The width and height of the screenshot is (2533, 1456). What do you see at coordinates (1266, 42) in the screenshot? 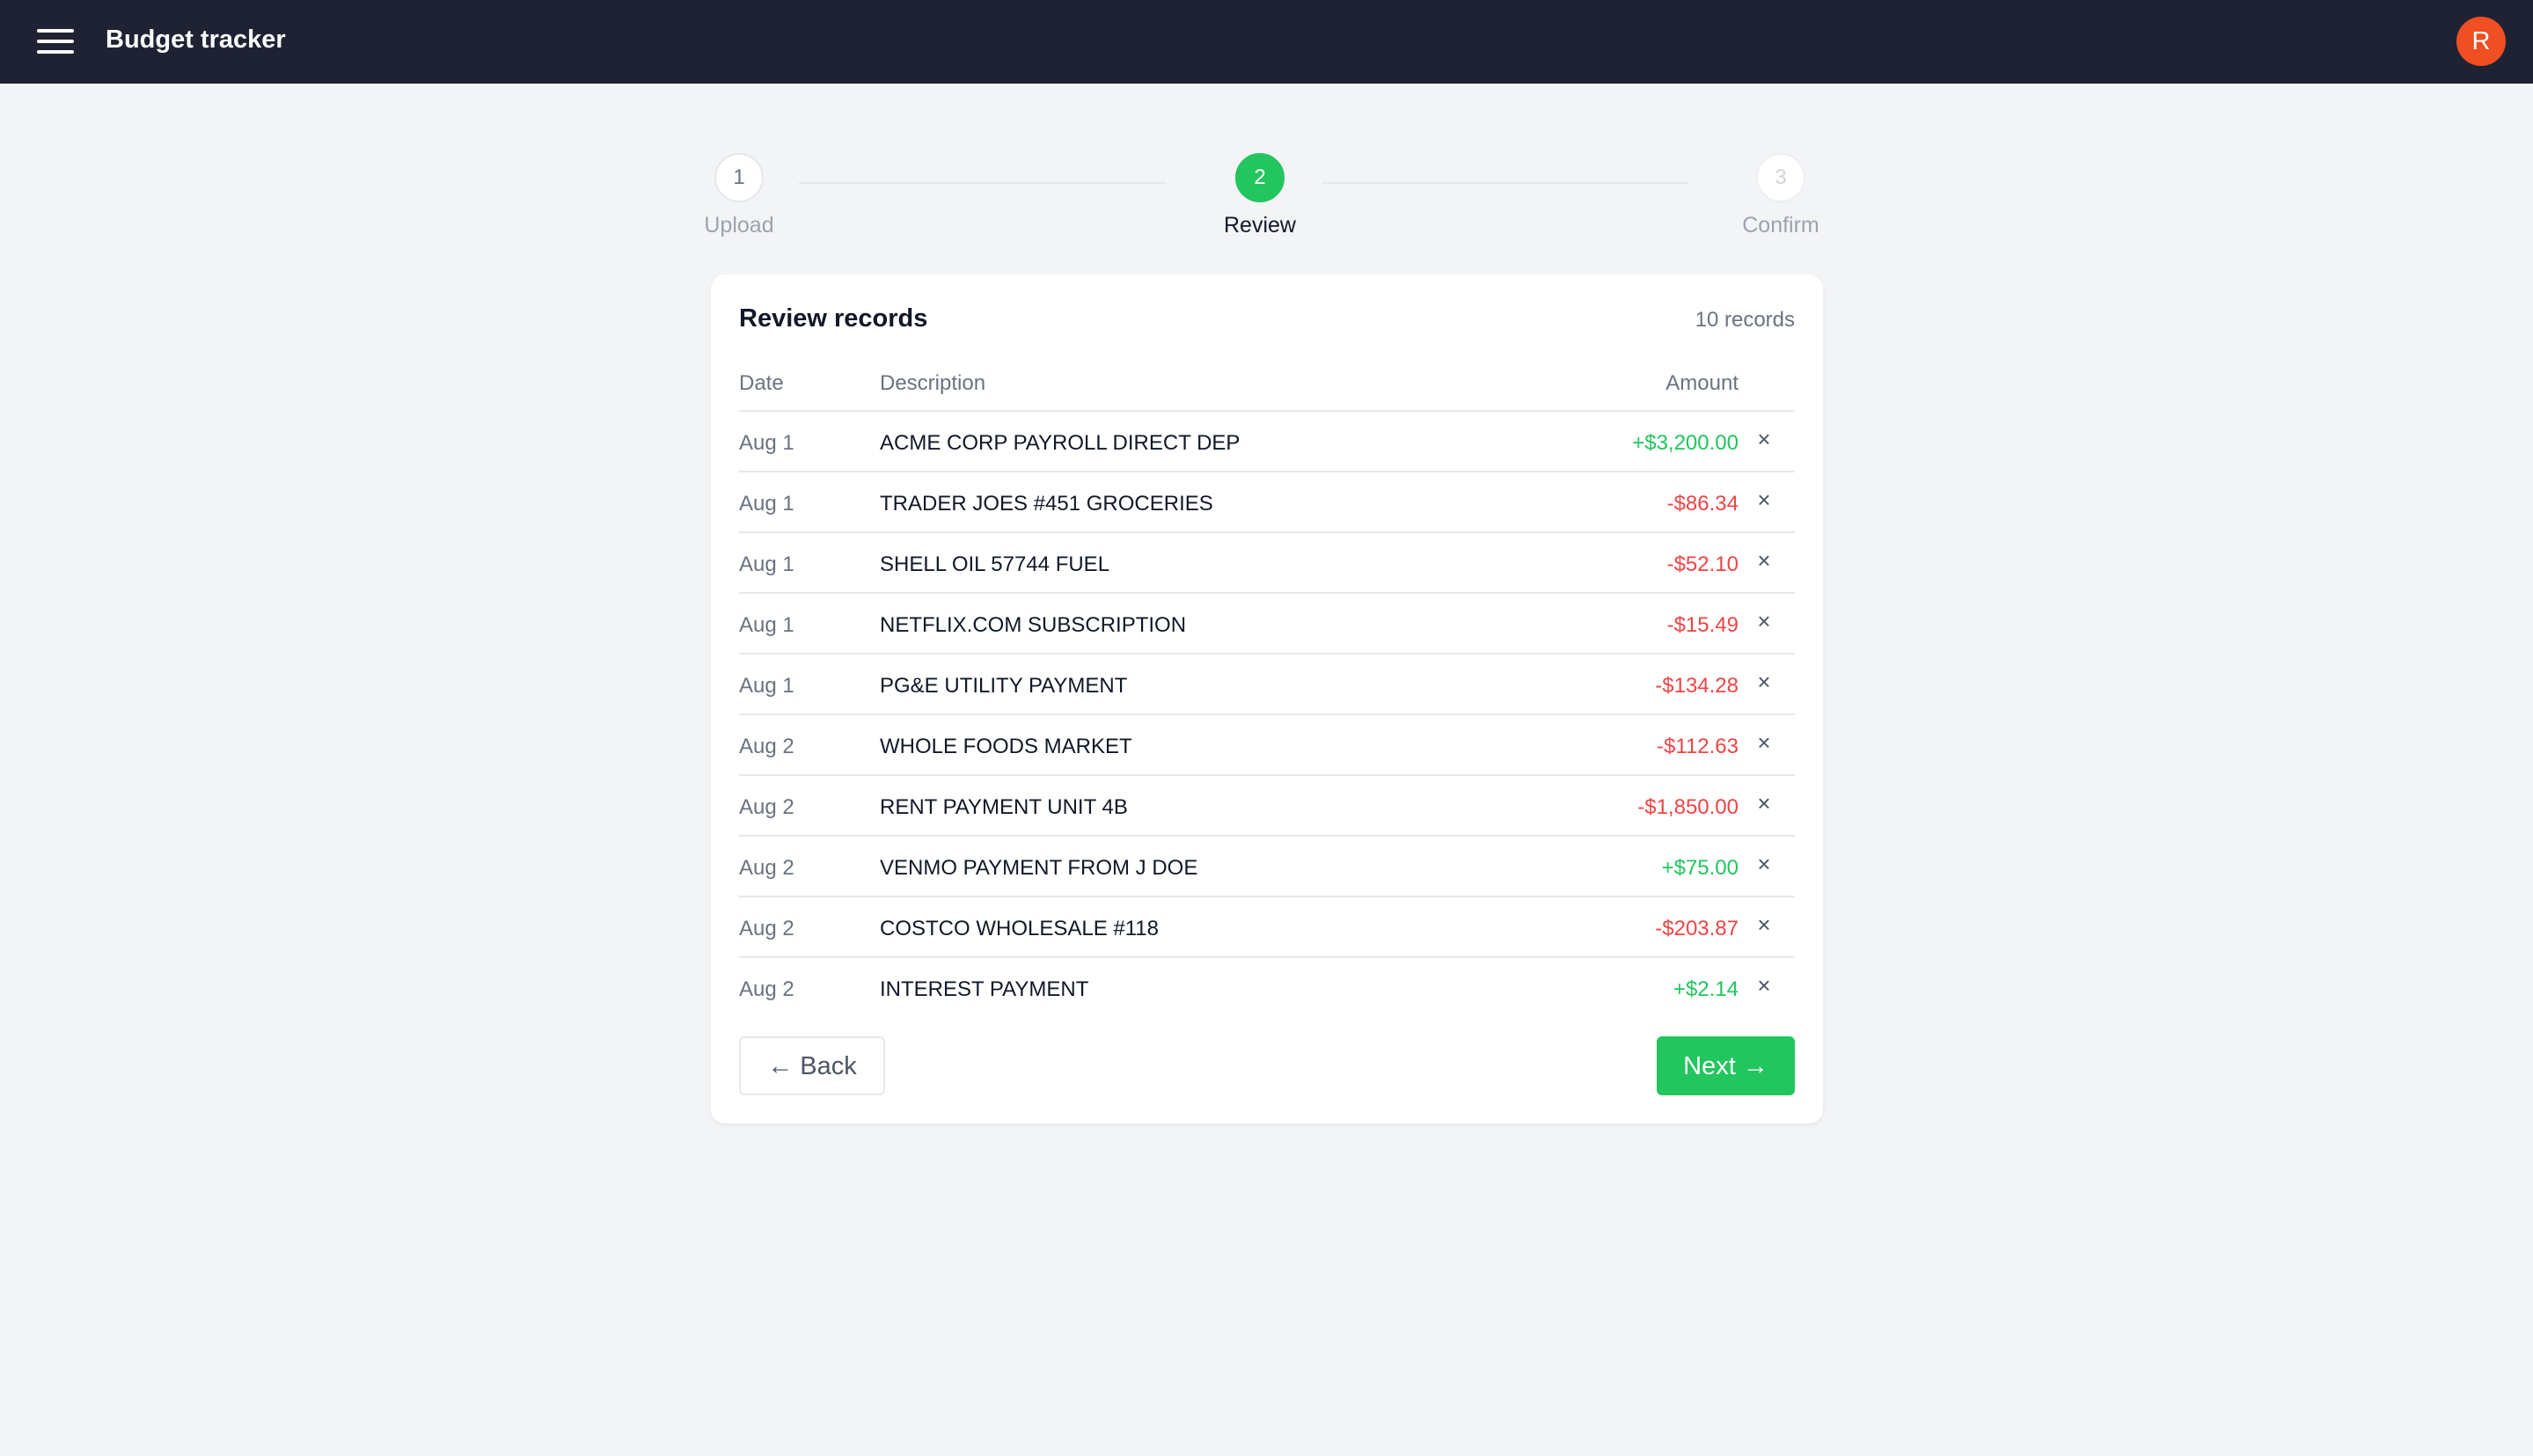
I see `top-bar: Budget tracker R` at bounding box center [1266, 42].